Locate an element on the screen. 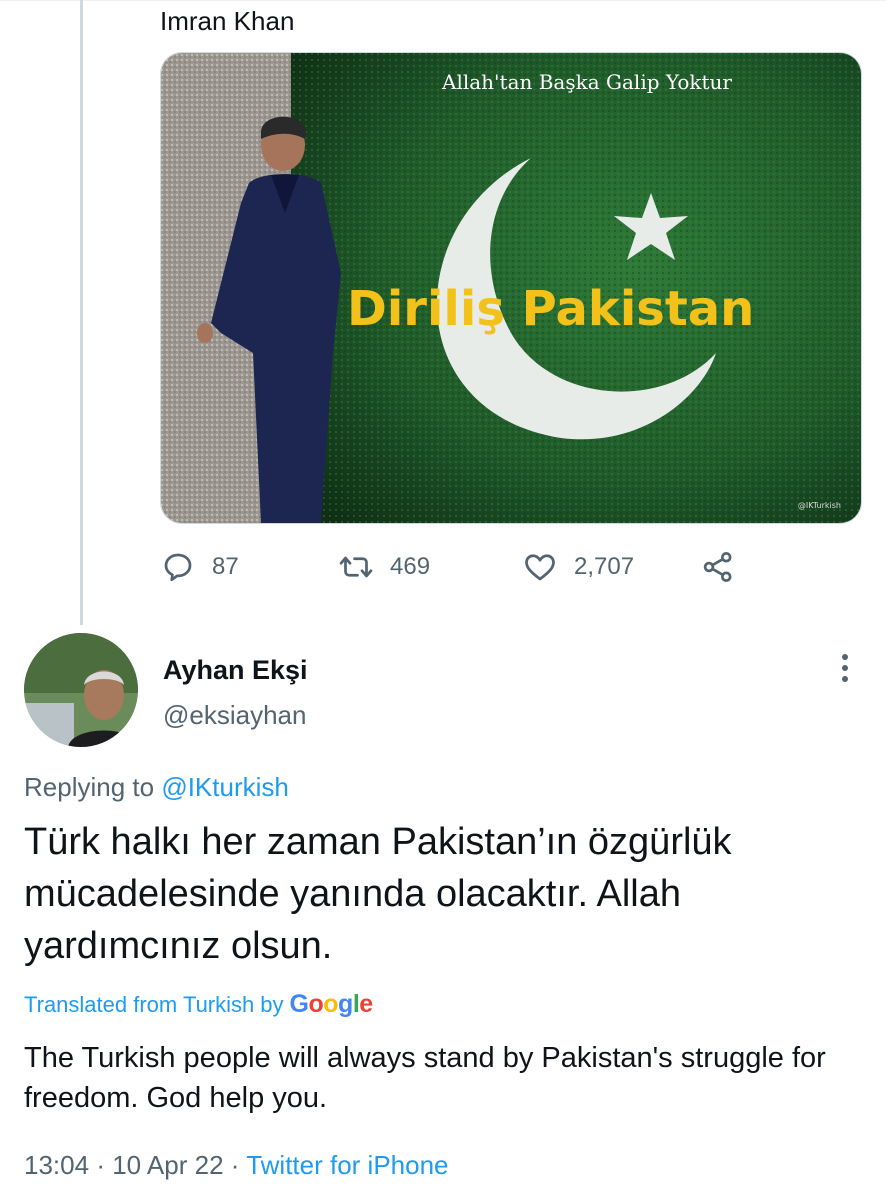 The width and height of the screenshot is (886, 1200). replying-to-line: Replying to @IKturkish is located at coordinates (156, 787).